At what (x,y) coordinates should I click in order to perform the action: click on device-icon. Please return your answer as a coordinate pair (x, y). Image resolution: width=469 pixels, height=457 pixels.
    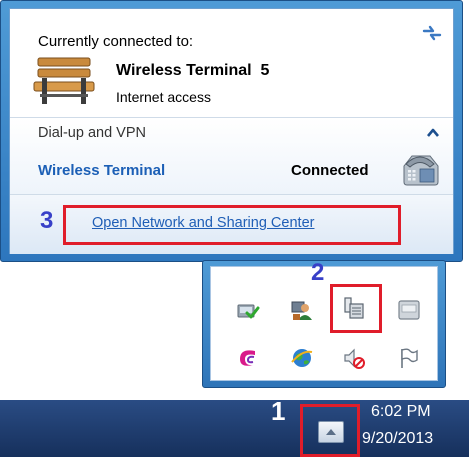
    Looking at the image, I should click on (409, 310).